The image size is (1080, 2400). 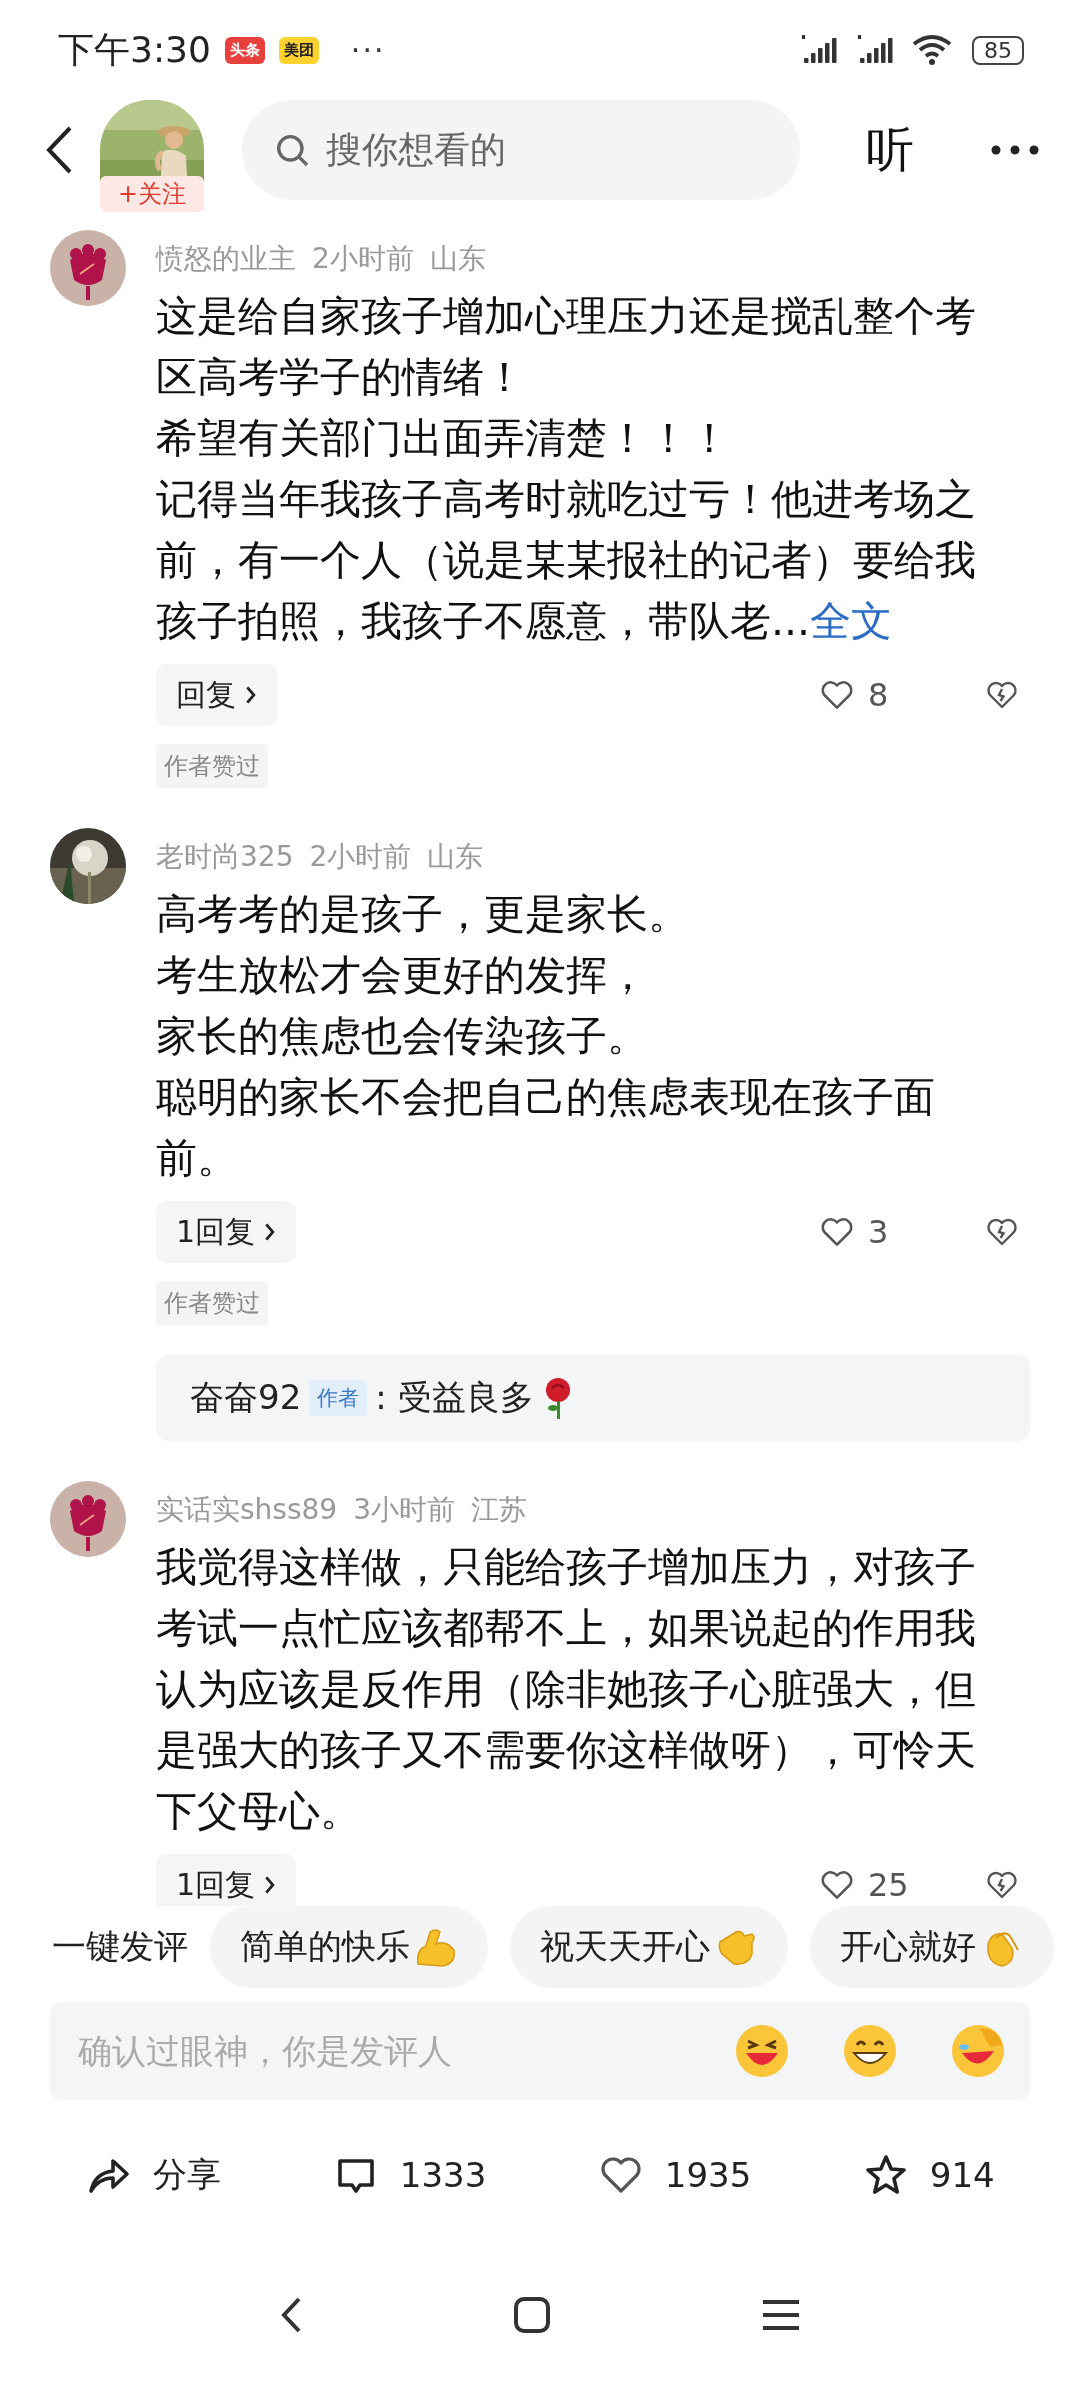 I want to click on reply-author: 奋奋92, so click(x=246, y=1397).